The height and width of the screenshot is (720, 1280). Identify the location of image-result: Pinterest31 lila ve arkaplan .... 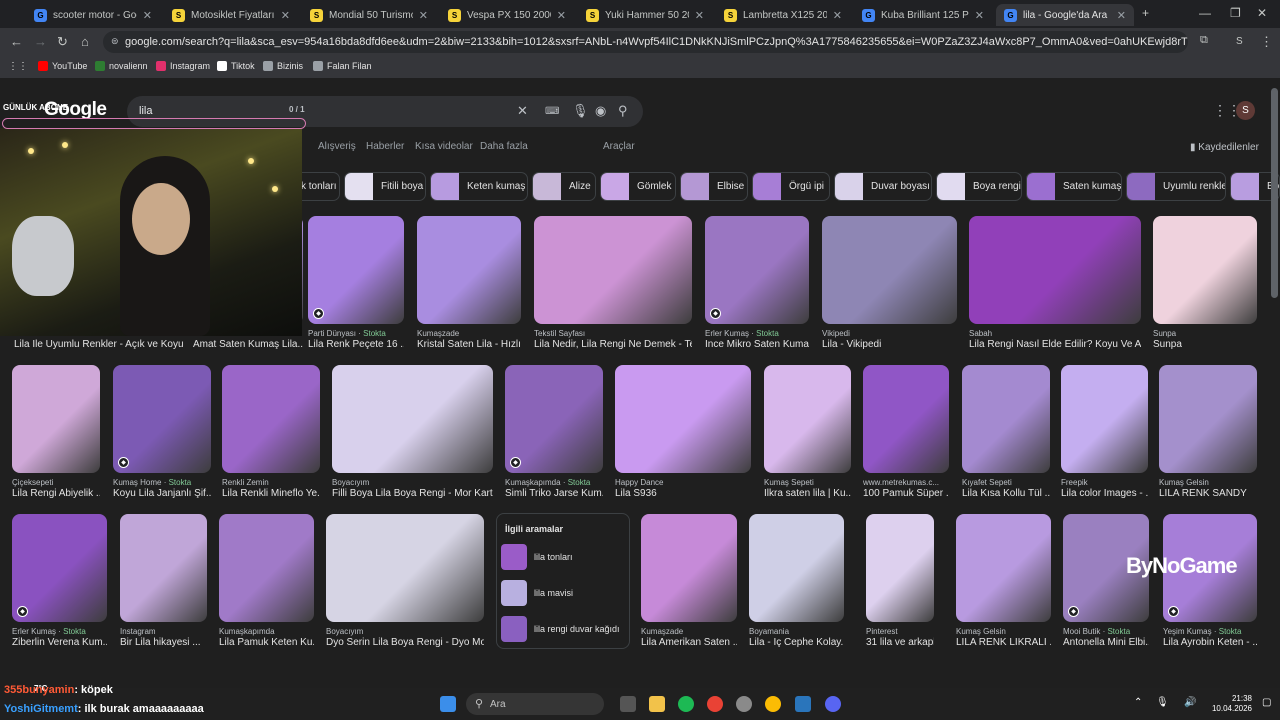
(900, 584).